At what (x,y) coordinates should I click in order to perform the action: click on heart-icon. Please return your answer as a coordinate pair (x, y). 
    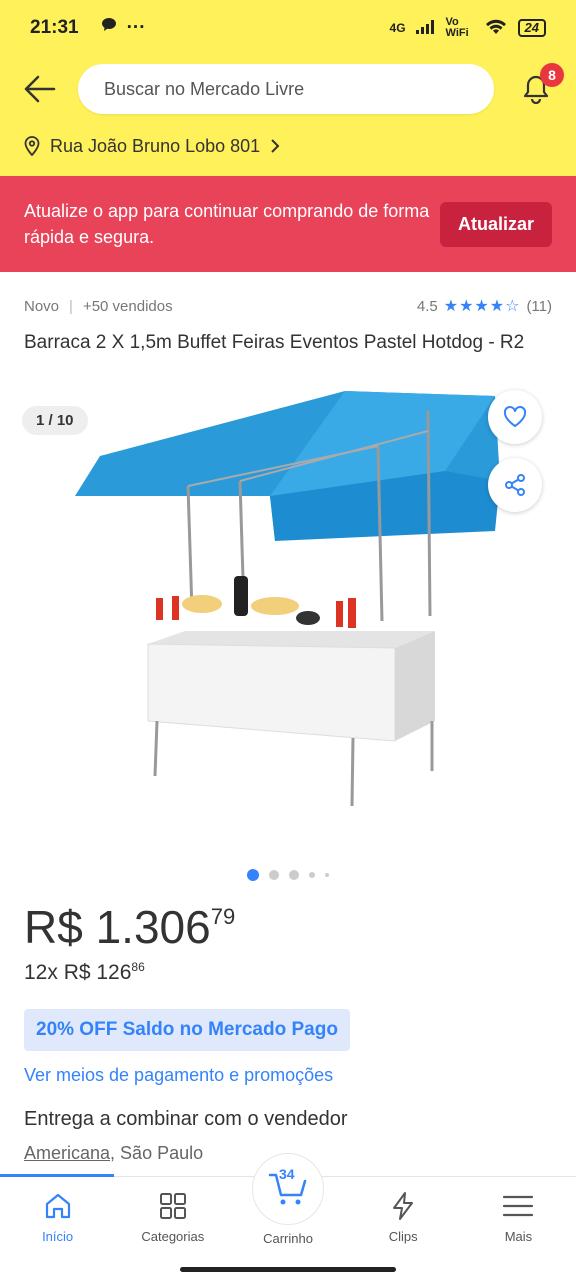
    Looking at the image, I should click on (515, 416).